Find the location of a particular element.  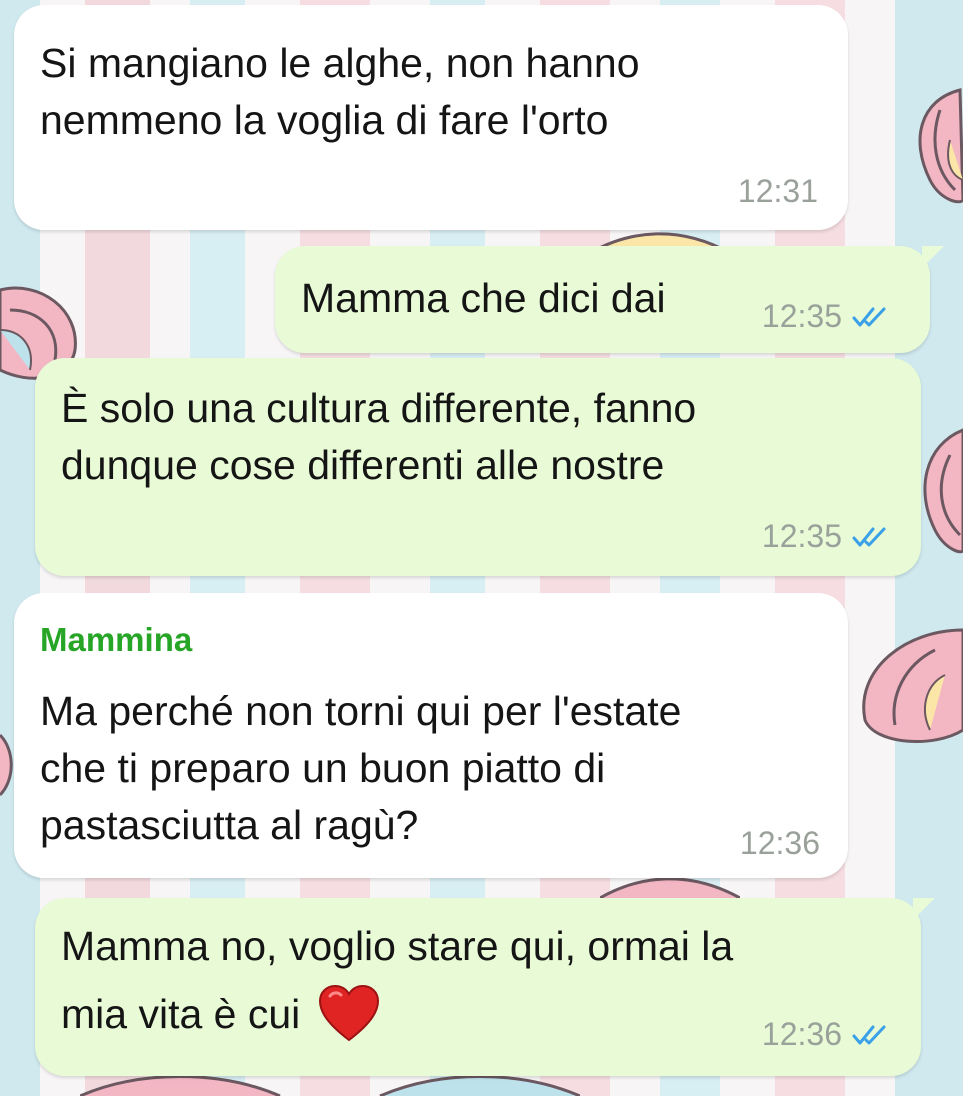

message-bubble-outgoing: Mamma che dici dai 12:35 is located at coordinates (602, 299).